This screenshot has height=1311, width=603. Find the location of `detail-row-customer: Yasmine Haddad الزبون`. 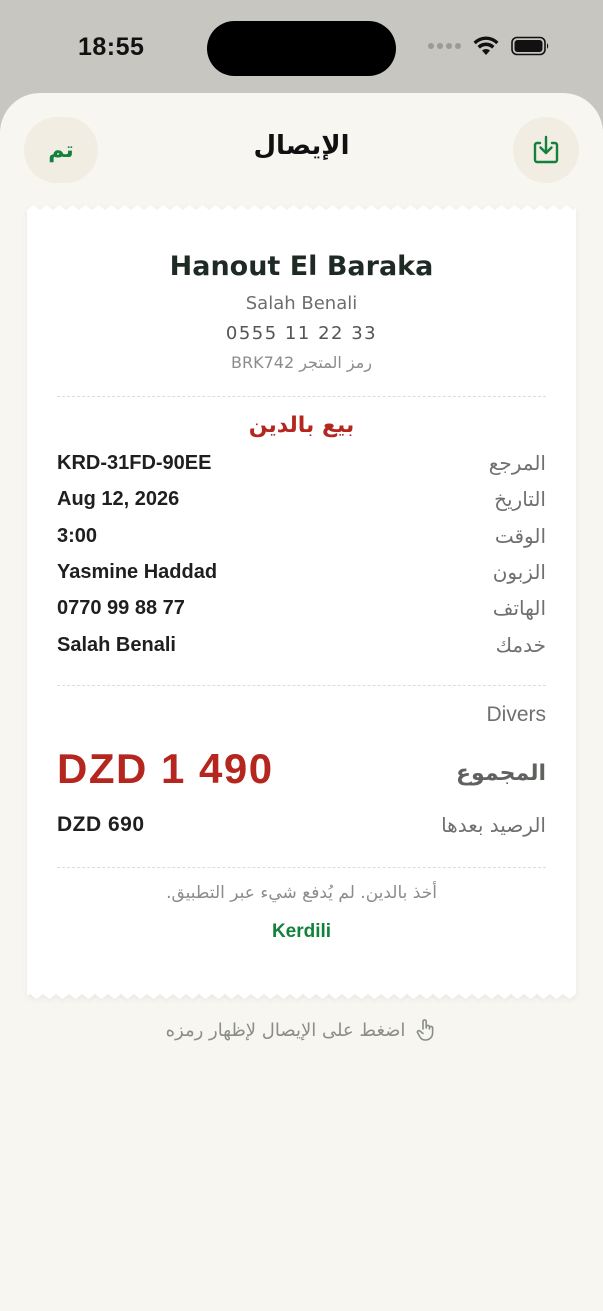

detail-row-customer: Yasmine Haddad الزبون is located at coordinates (301, 572).